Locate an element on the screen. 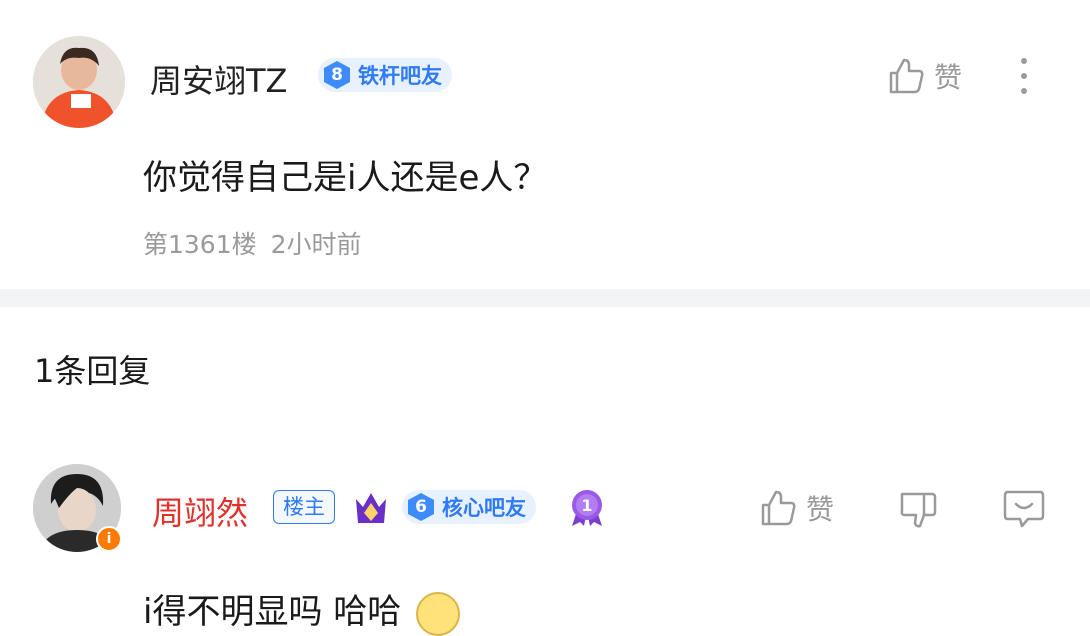 This screenshot has width=1090, height=636. reply-username: 周翊然 is located at coordinates (200, 511).